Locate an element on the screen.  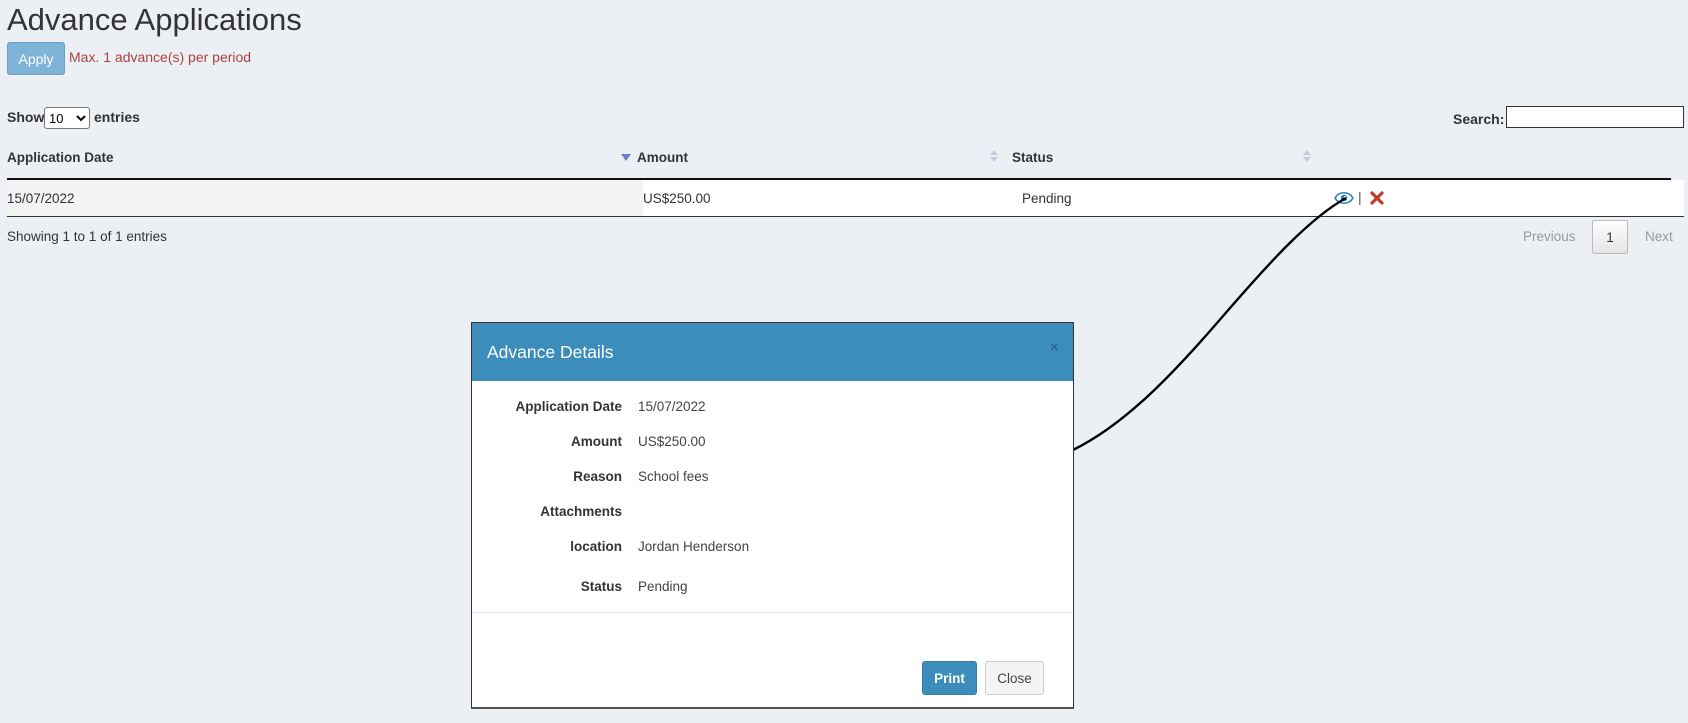
detail-value: 15/07/2022 is located at coordinates (672, 406).